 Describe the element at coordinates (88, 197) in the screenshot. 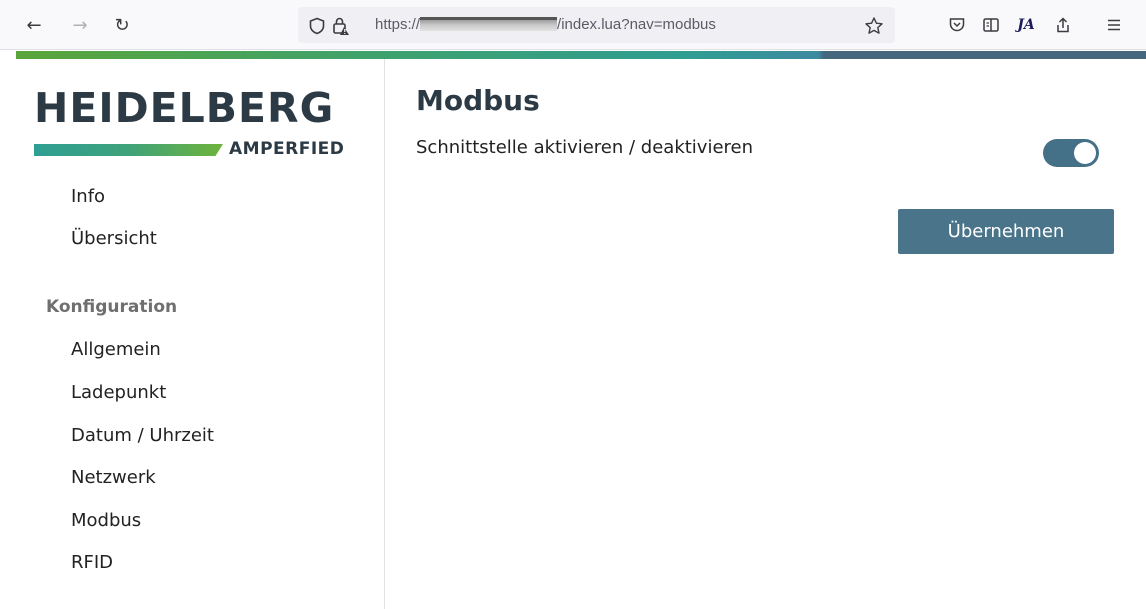

I see `sidebar-item-info: Info` at that location.